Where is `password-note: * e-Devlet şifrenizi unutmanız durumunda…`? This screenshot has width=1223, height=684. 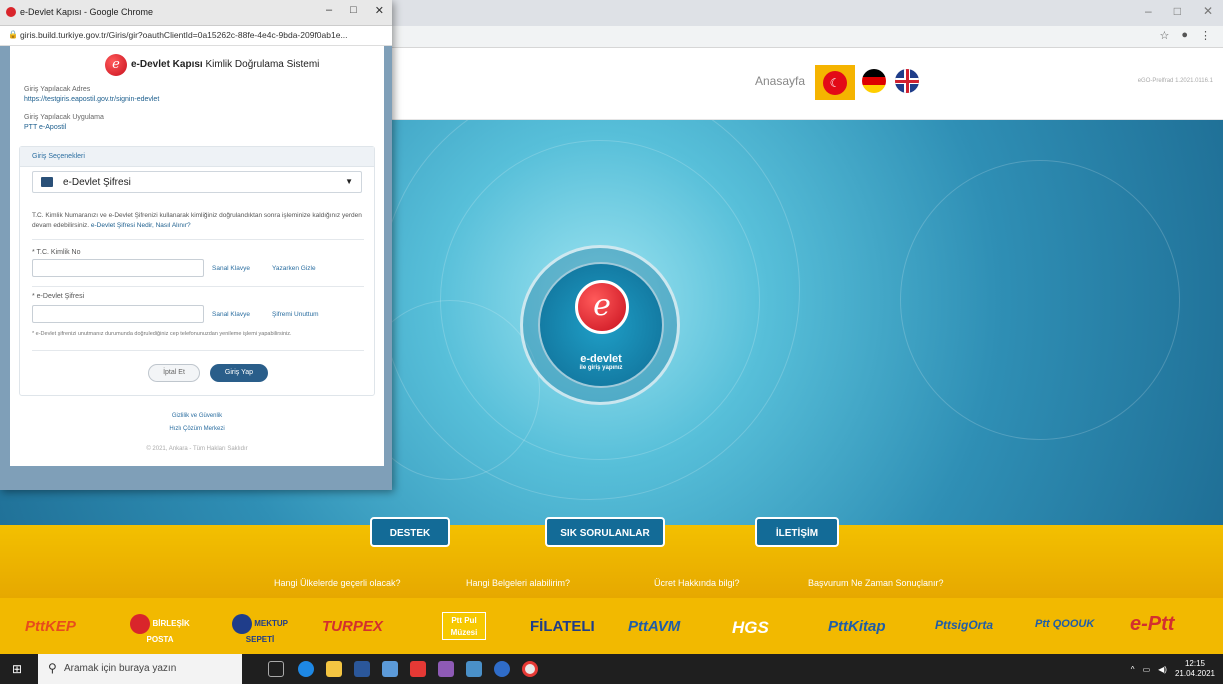 password-note: * e-Devlet şifrenizi unutmanız durumunda… is located at coordinates (162, 334).